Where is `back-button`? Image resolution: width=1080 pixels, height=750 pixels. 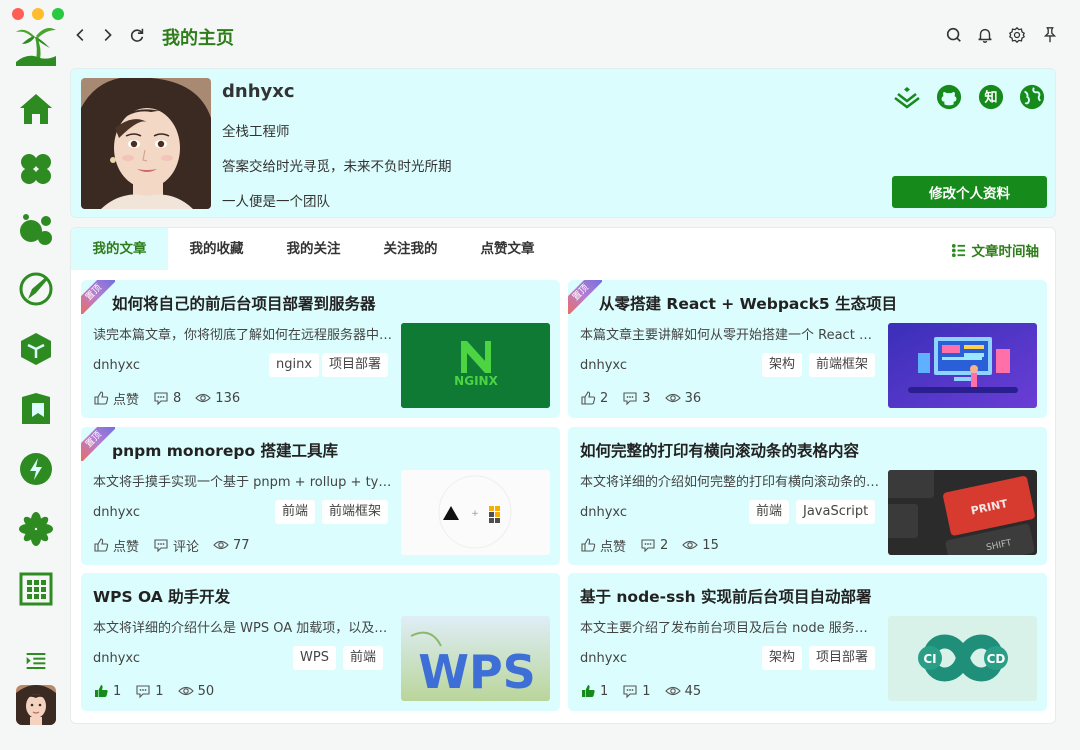 back-button is located at coordinates (81, 35).